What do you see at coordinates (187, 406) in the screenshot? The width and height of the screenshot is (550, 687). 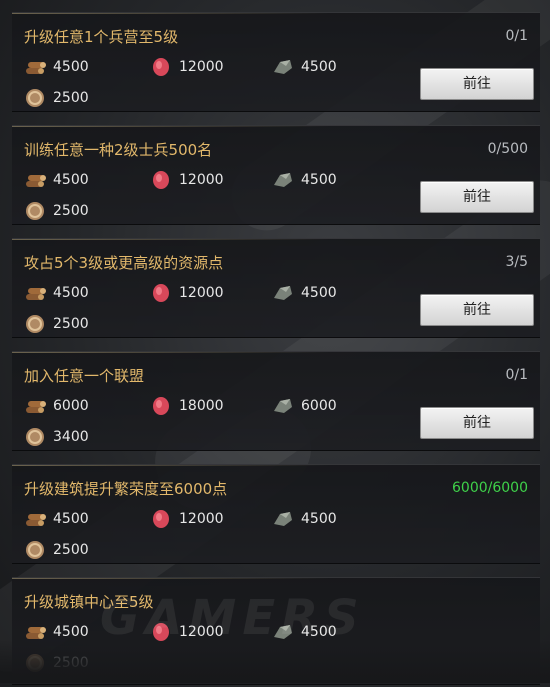 I see `reward-meat: 18000` at bounding box center [187, 406].